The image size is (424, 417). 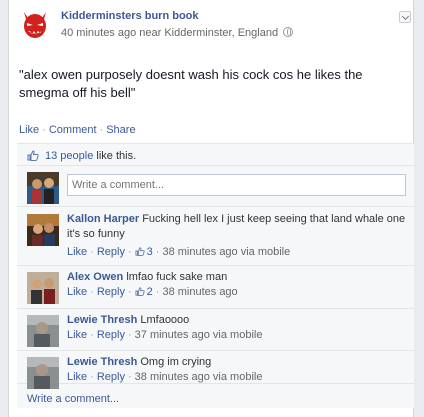 I want to click on comment-text: Lmfaoooo, so click(x=165, y=320).